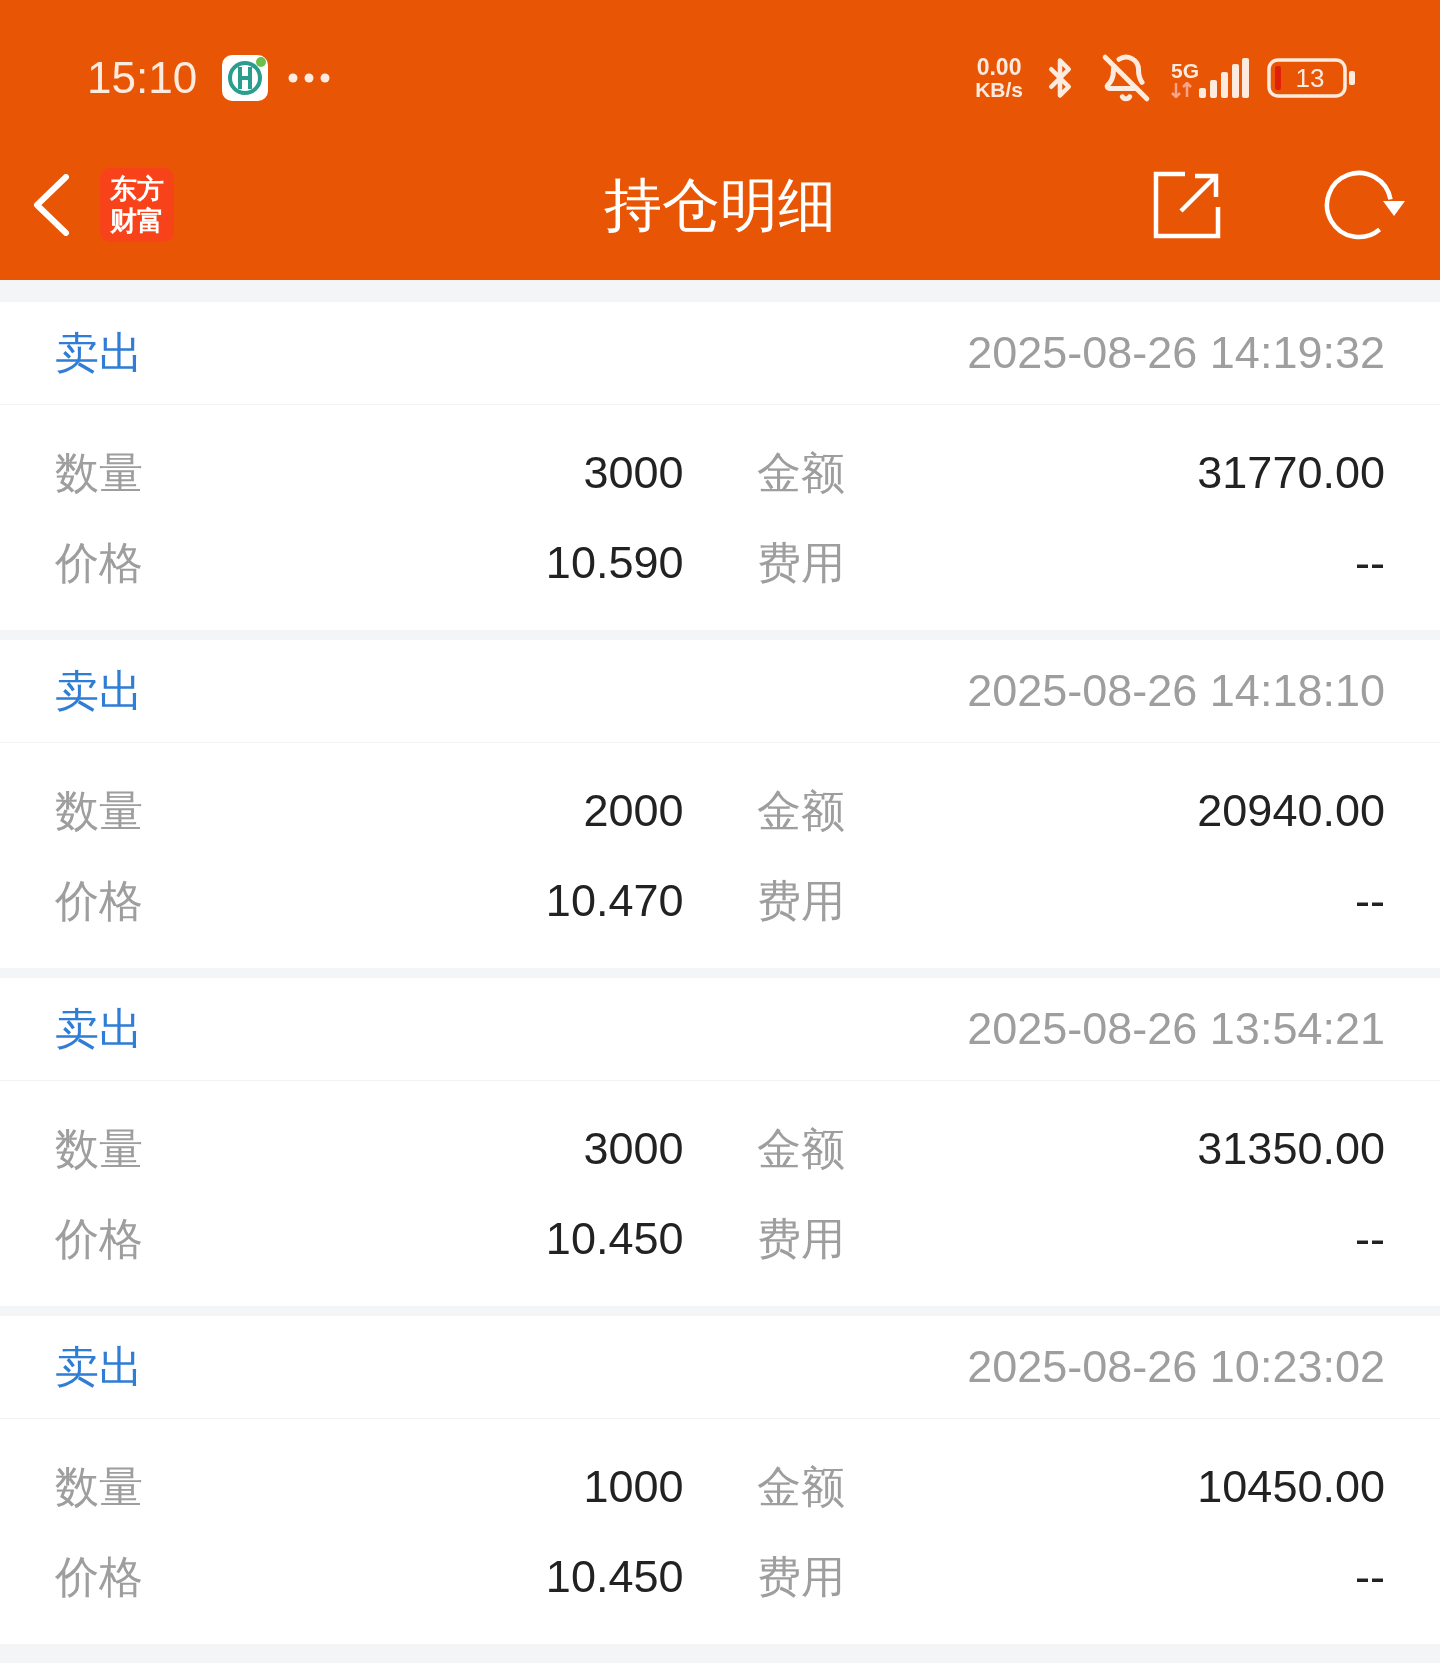  I want to click on battery-icon, so click(1311, 78).